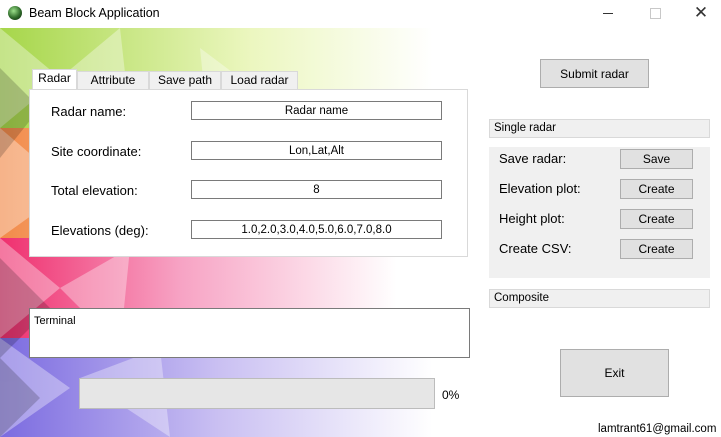  Describe the element at coordinates (656, 249) in the screenshot. I see `create-csv-button: Create` at that location.